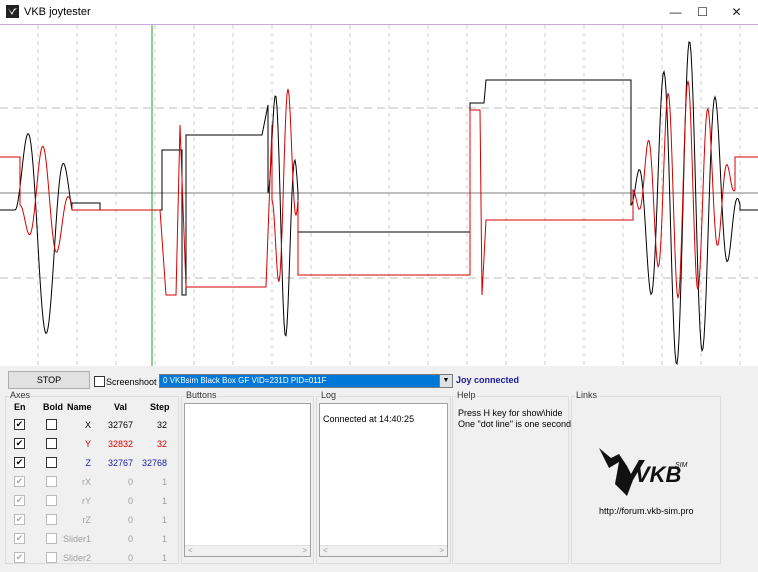 The image size is (758, 572). Describe the element at coordinates (154, 463) in the screenshot. I see `axis-step: 32768` at that location.